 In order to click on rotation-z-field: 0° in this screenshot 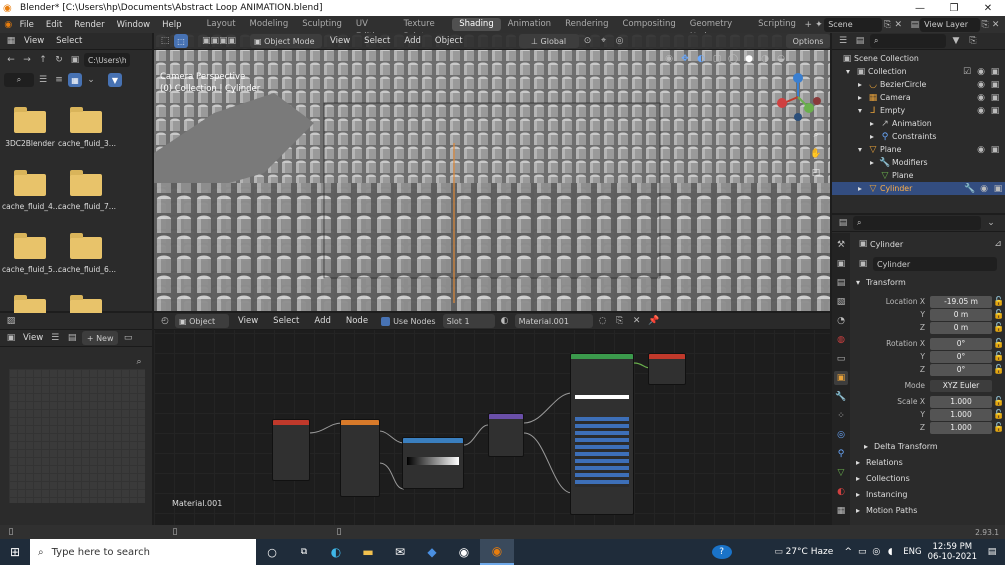, I will do `click(961, 369)`.